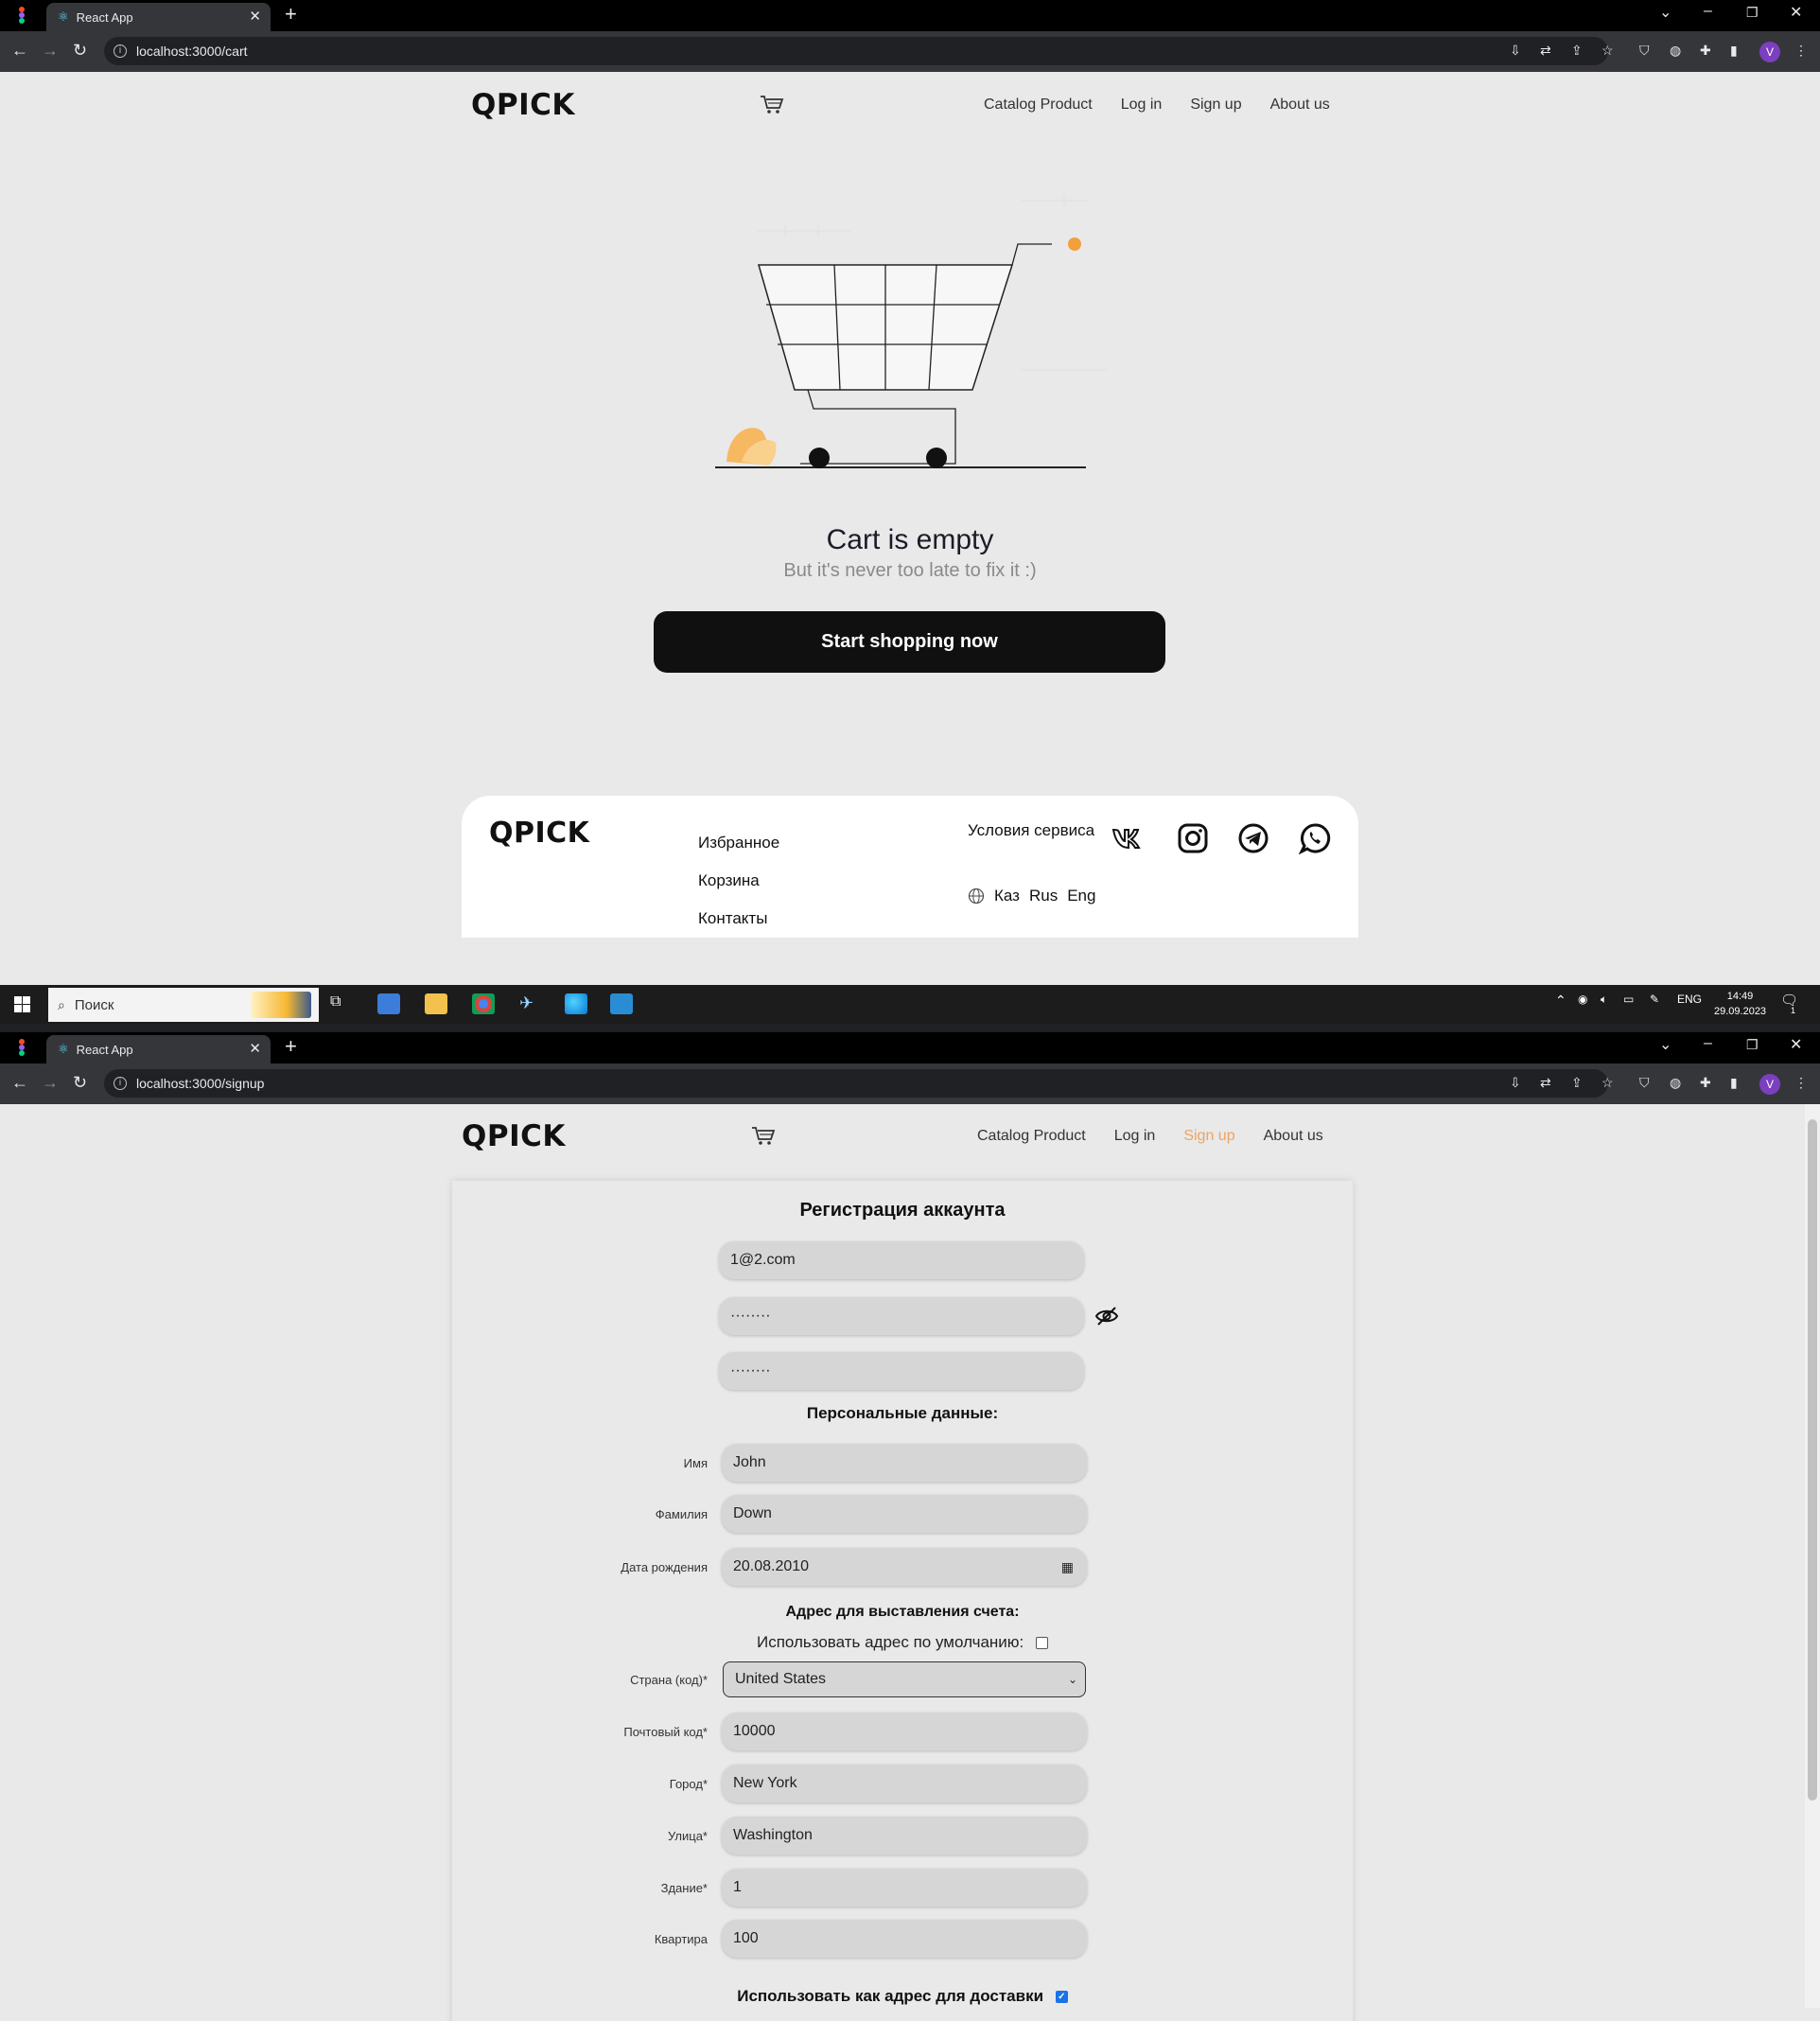 The height and width of the screenshot is (2021, 1820). I want to click on vk-icon, so click(1127, 838).